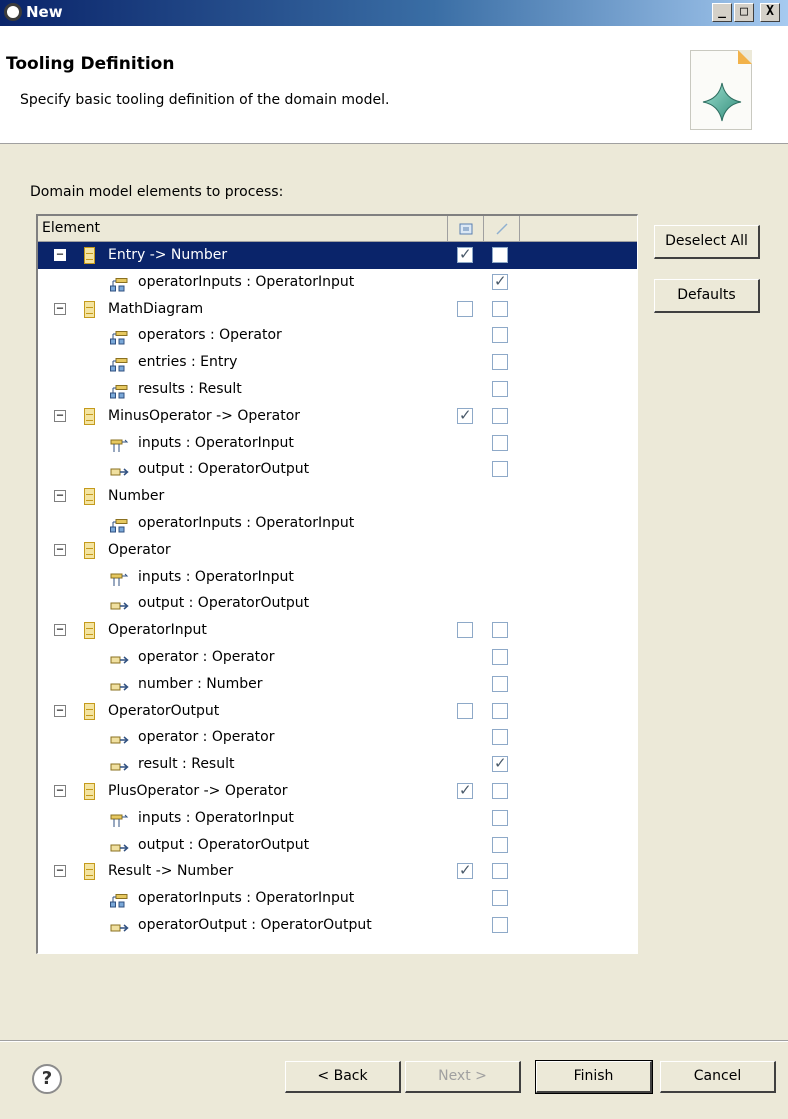 The width and height of the screenshot is (788, 1119). I want to click on close-button: X, so click(770, 12).